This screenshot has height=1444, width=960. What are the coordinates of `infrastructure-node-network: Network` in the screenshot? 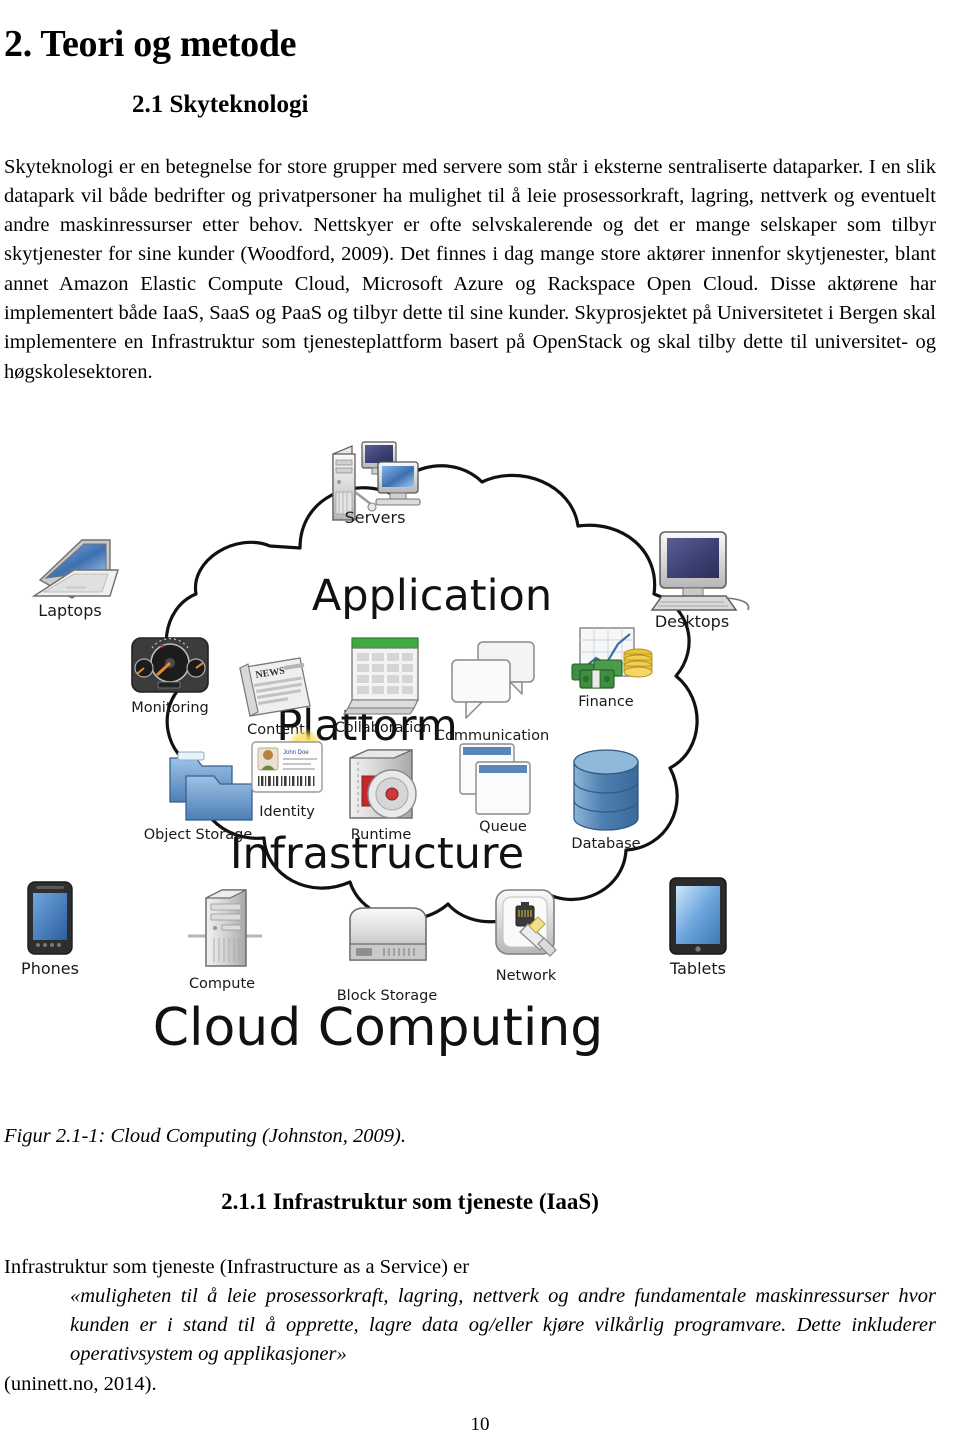 It's located at (526, 936).